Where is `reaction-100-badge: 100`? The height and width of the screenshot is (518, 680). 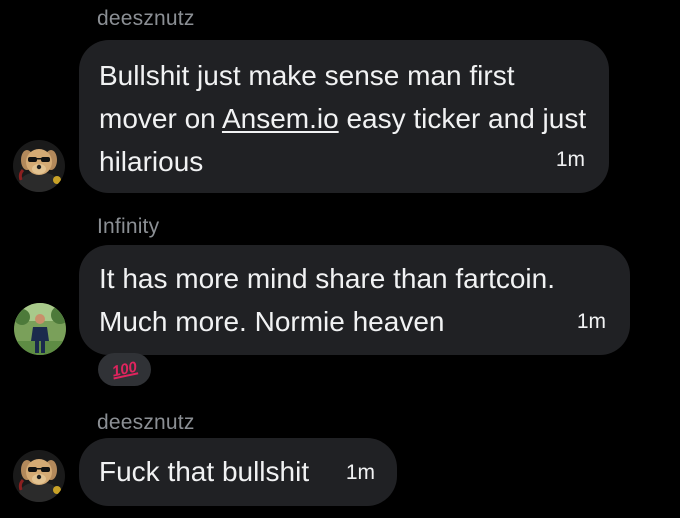
reaction-100-badge: 100 is located at coordinates (124, 369).